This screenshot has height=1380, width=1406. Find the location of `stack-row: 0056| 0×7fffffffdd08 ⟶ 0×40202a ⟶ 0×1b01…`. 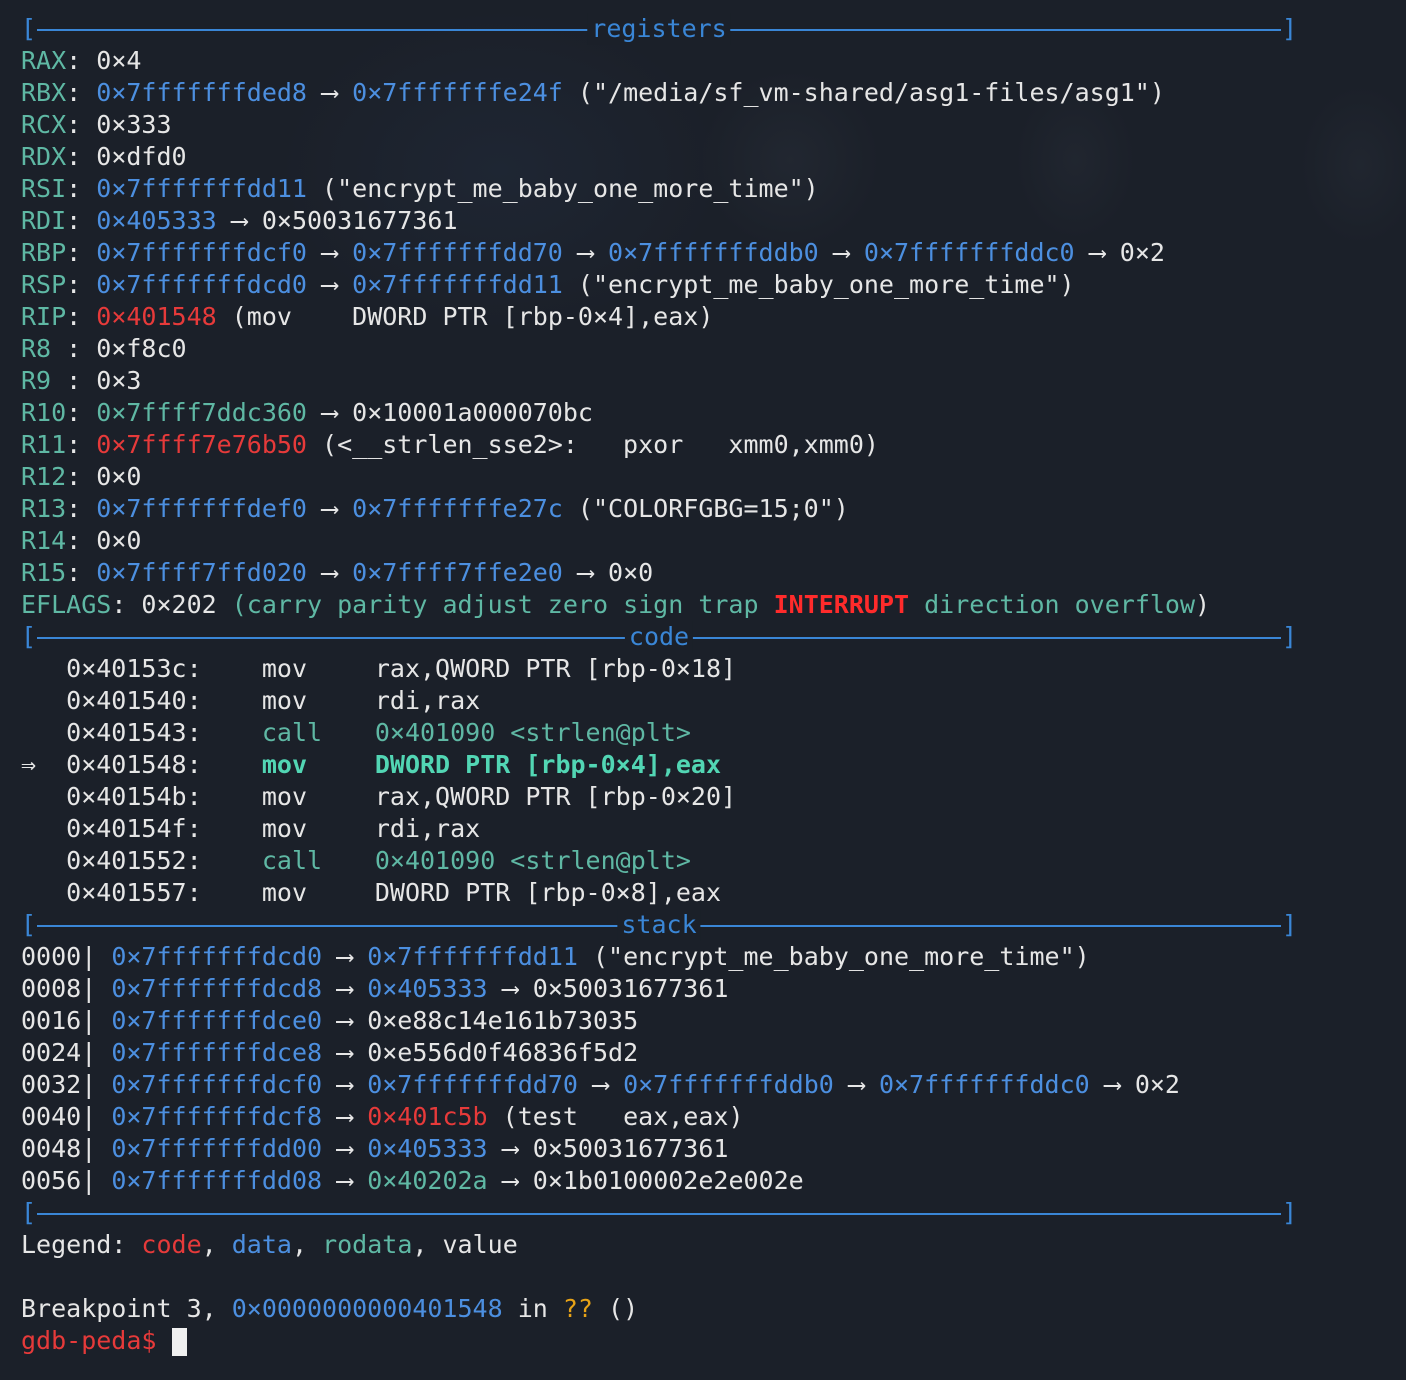

stack-row: 0056| 0×7fffffffdd08 ⟶ 0×40202a ⟶ 0×1b01… is located at coordinates (711, 1181).